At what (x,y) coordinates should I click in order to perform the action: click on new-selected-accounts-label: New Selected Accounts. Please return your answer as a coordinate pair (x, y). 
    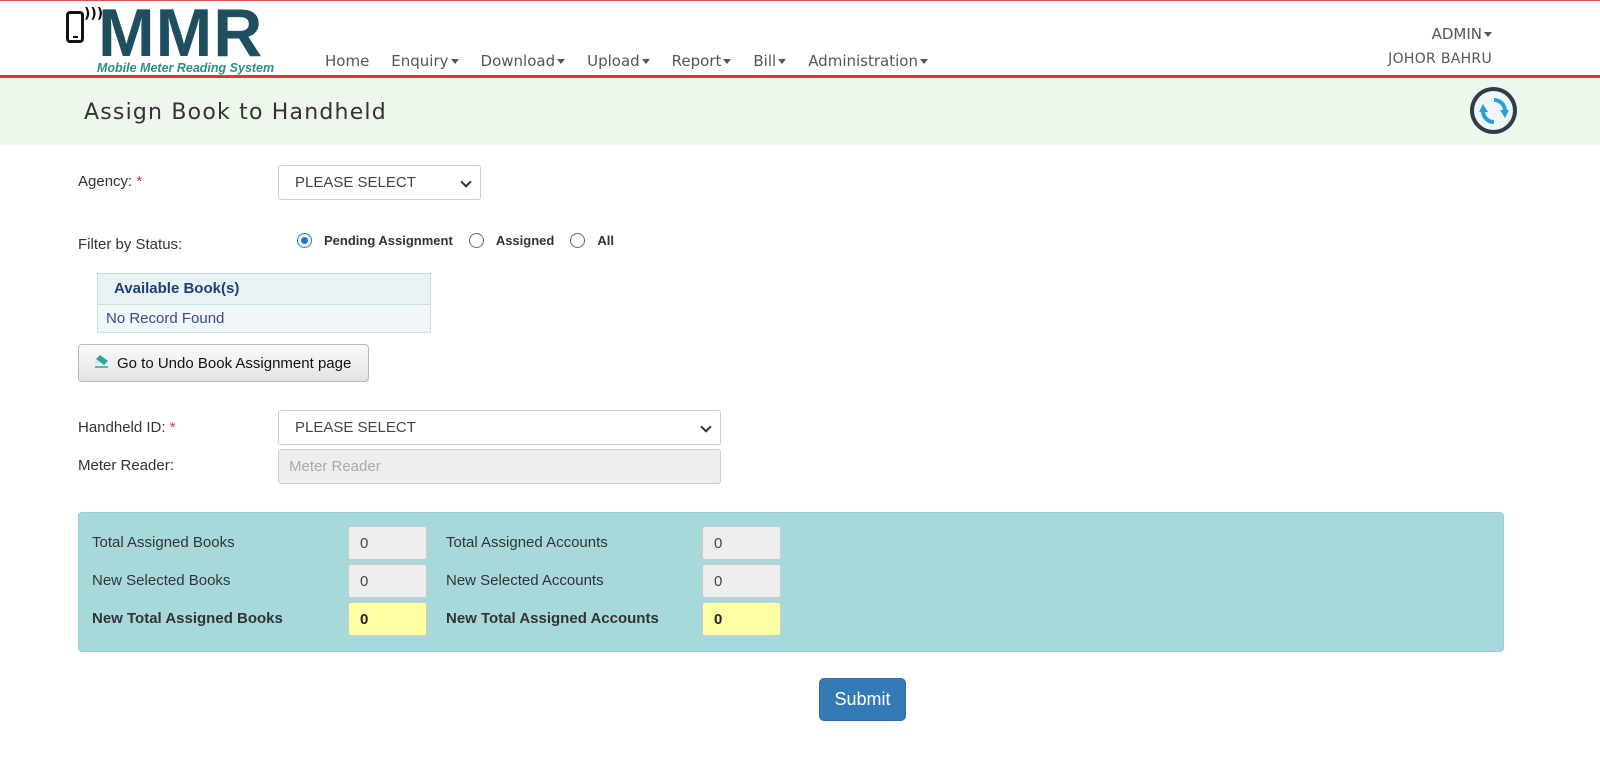
    Looking at the image, I should click on (525, 580).